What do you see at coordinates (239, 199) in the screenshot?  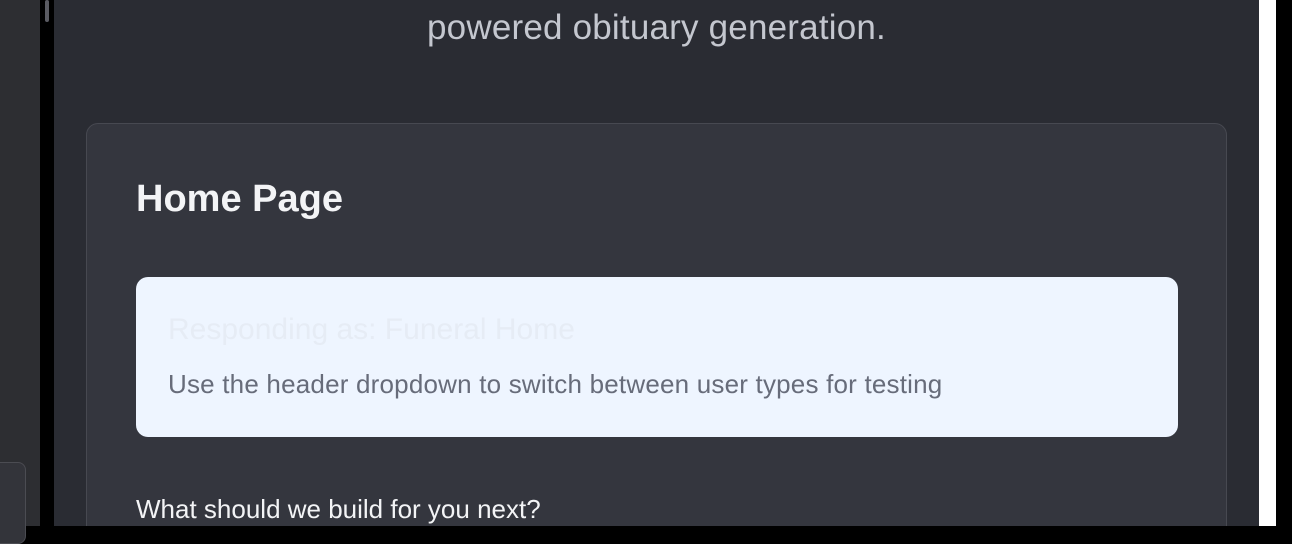 I see `card-title: Home Page` at bounding box center [239, 199].